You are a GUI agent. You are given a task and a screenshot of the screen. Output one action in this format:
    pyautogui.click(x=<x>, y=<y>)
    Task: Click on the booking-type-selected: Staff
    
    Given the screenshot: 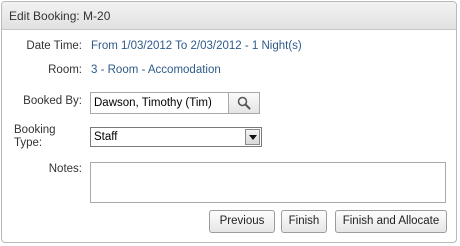 What is the action you would take?
    pyautogui.click(x=106, y=137)
    